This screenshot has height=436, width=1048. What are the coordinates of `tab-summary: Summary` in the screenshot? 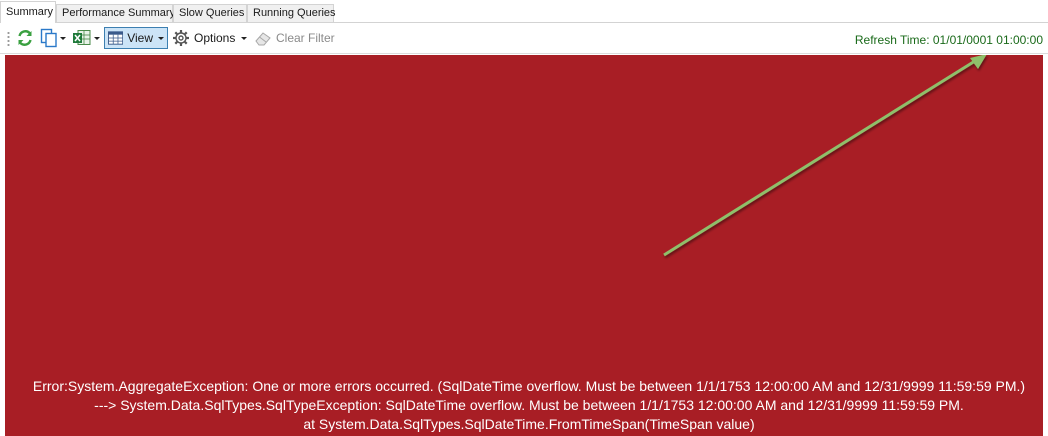 It's located at (28, 12).